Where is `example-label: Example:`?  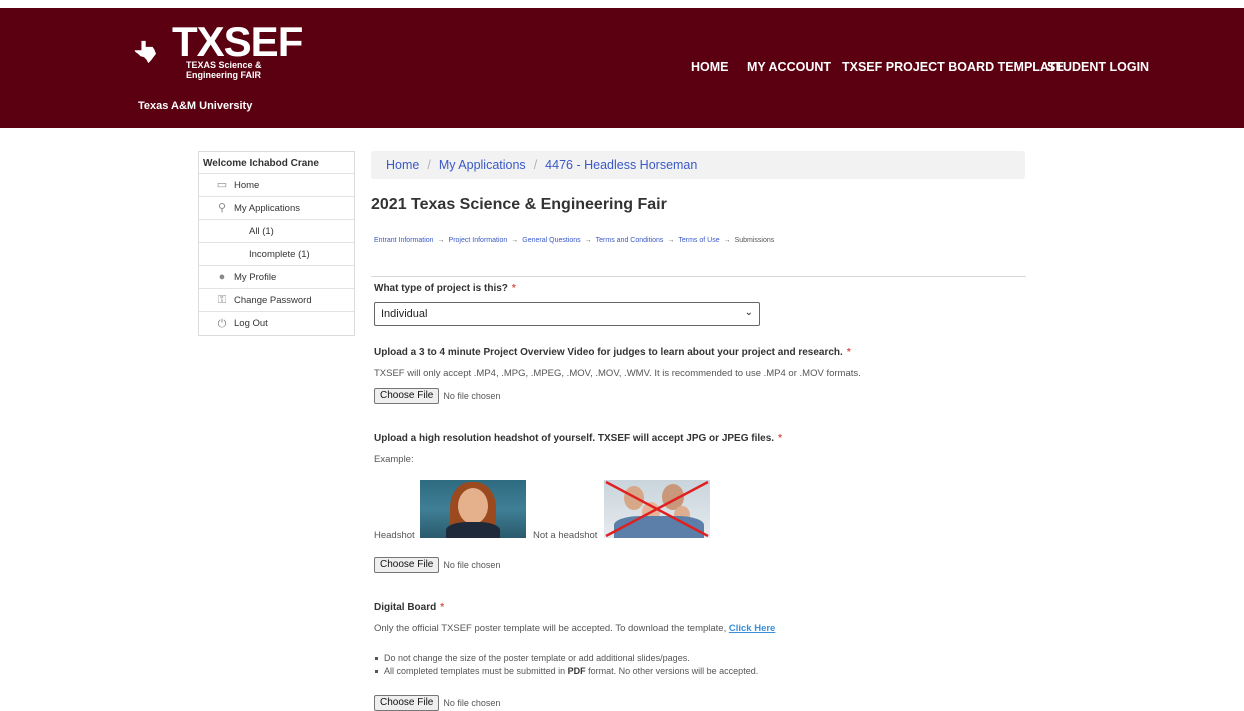 example-label: Example: is located at coordinates (394, 459).